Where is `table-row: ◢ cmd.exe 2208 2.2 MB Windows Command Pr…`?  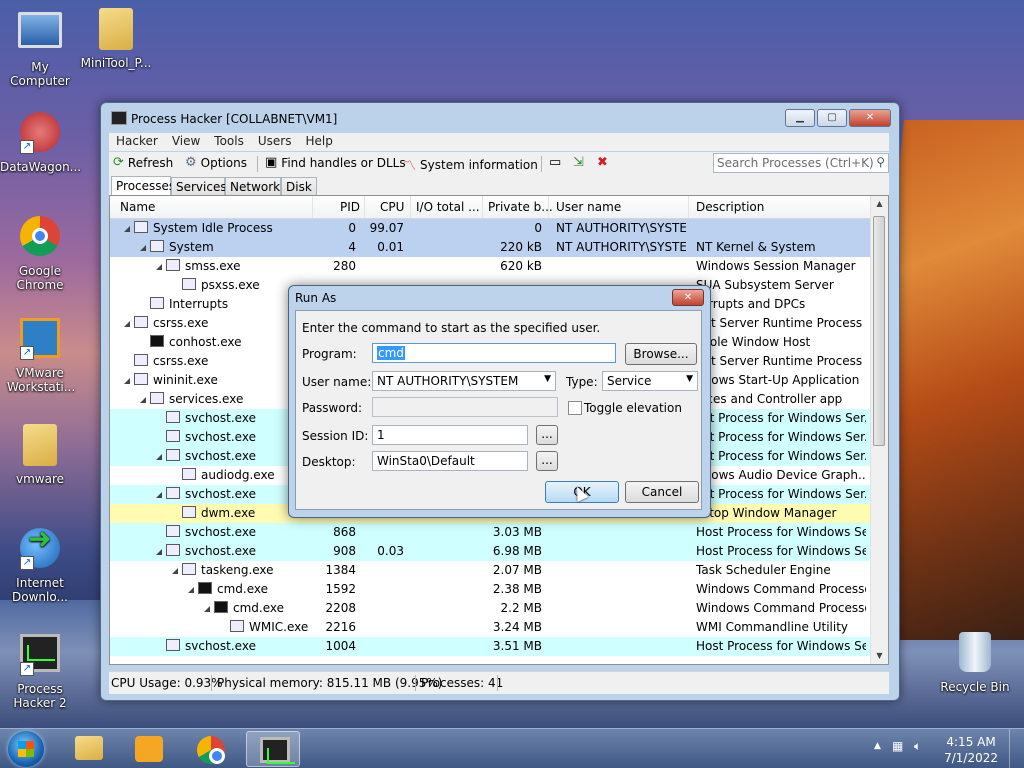
table-row: ◢ cmd.exe 2208 2.2 MB Windows Command Pr… is located at coordinates (491, 608).